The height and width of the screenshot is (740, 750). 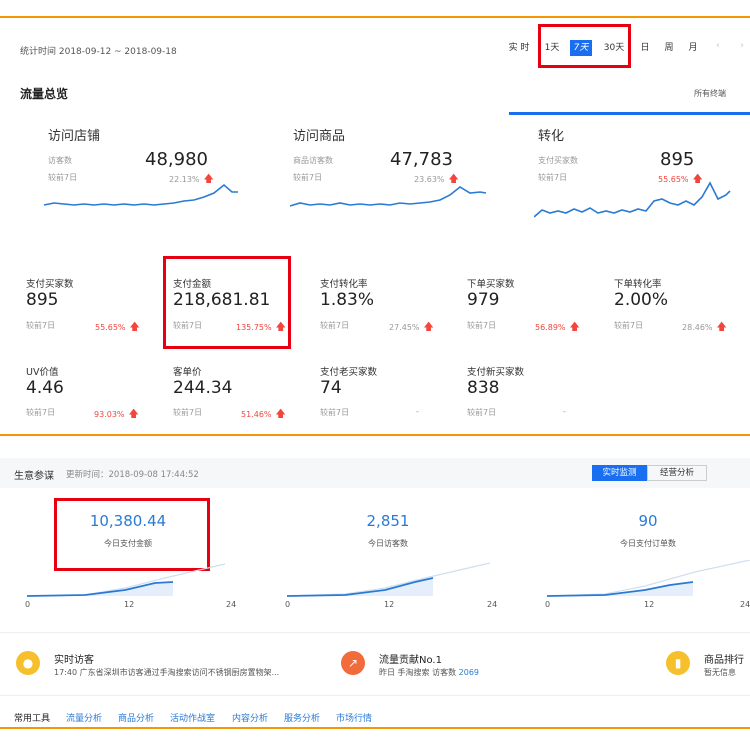 What do you see at coordinates (410, 658) in the screenshot?
I see `feed-title-traffic: 流量贡献No.1` at bounding box center [410, 658].